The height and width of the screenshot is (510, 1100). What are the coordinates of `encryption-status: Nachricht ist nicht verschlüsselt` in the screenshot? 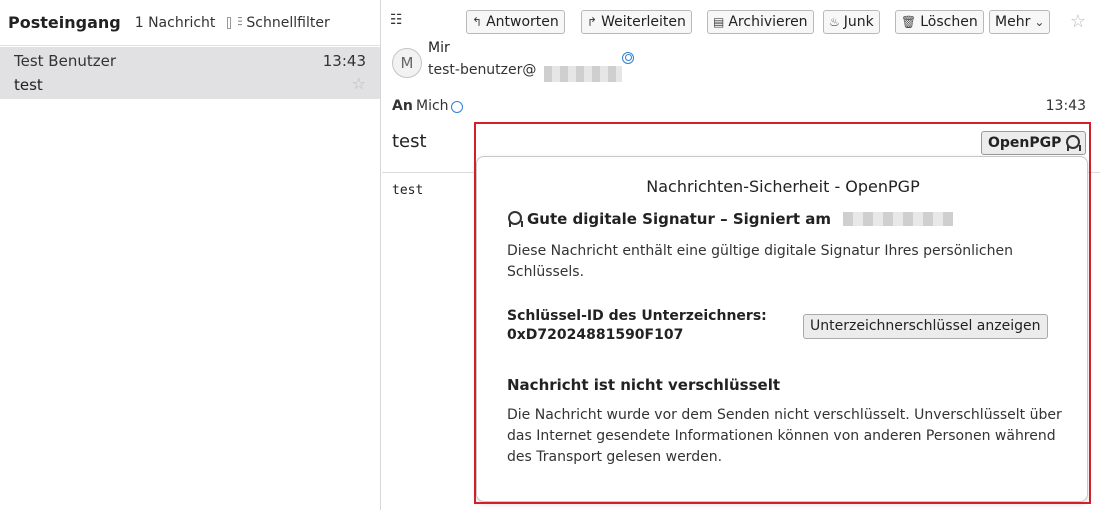 It's located at (644, 385).